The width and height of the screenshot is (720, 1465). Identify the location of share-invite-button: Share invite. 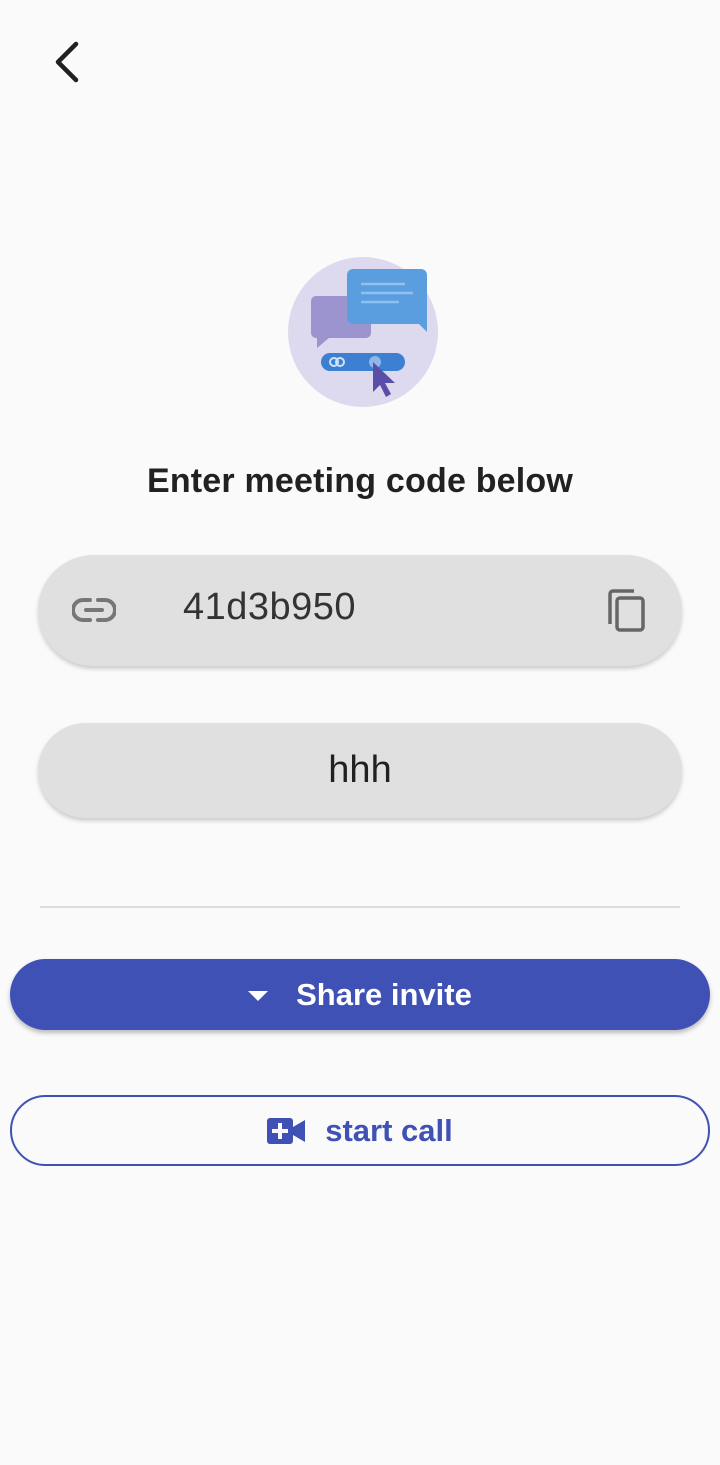
(360, 994).